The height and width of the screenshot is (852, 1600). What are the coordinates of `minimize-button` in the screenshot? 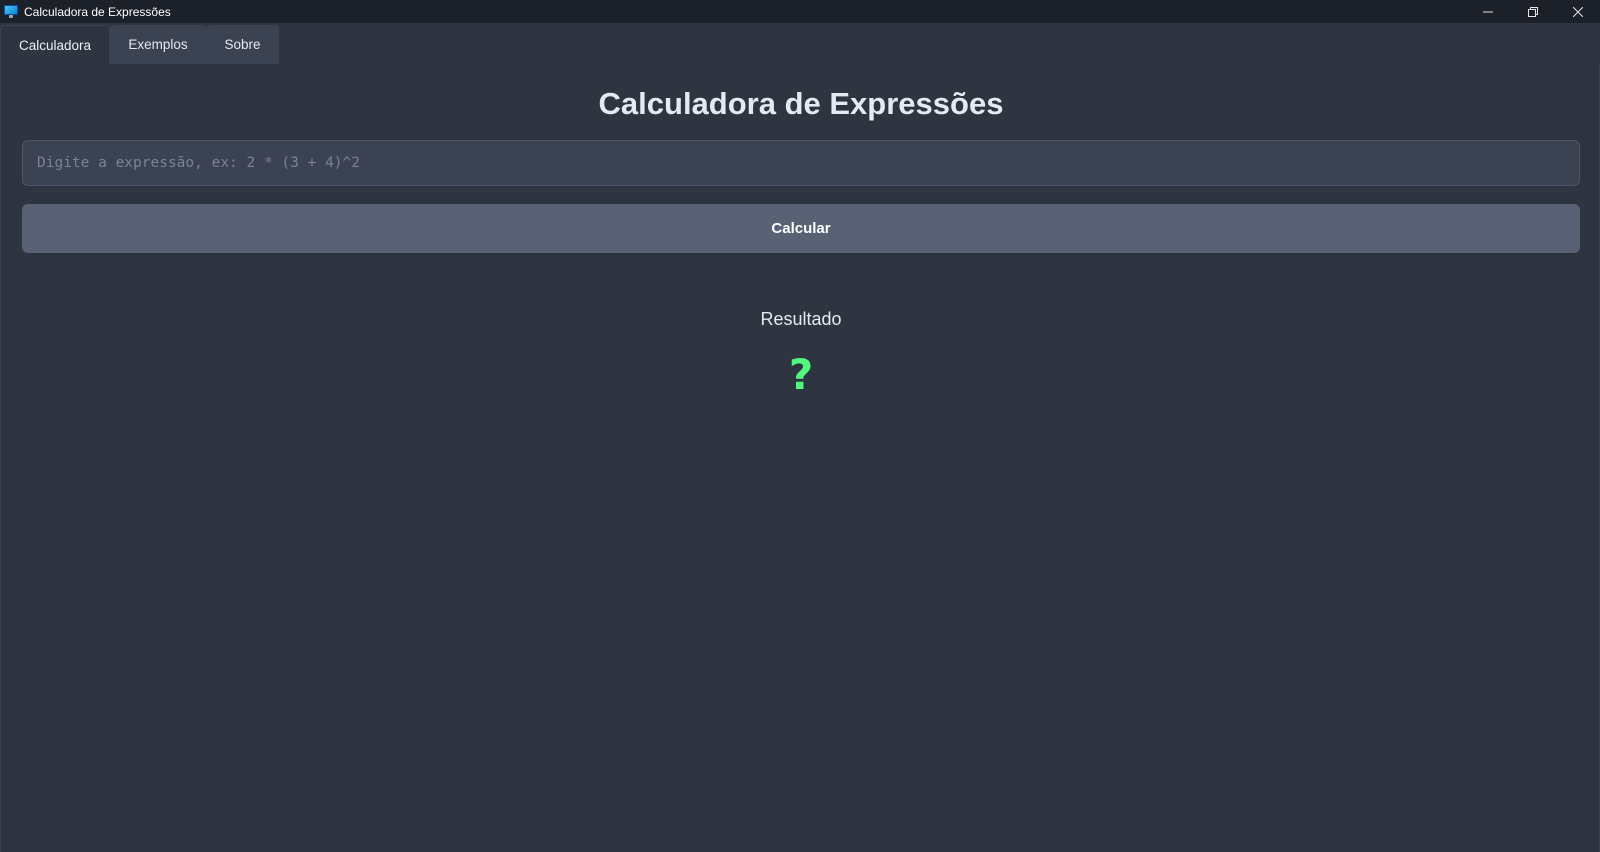 It's located at (1487, 11).